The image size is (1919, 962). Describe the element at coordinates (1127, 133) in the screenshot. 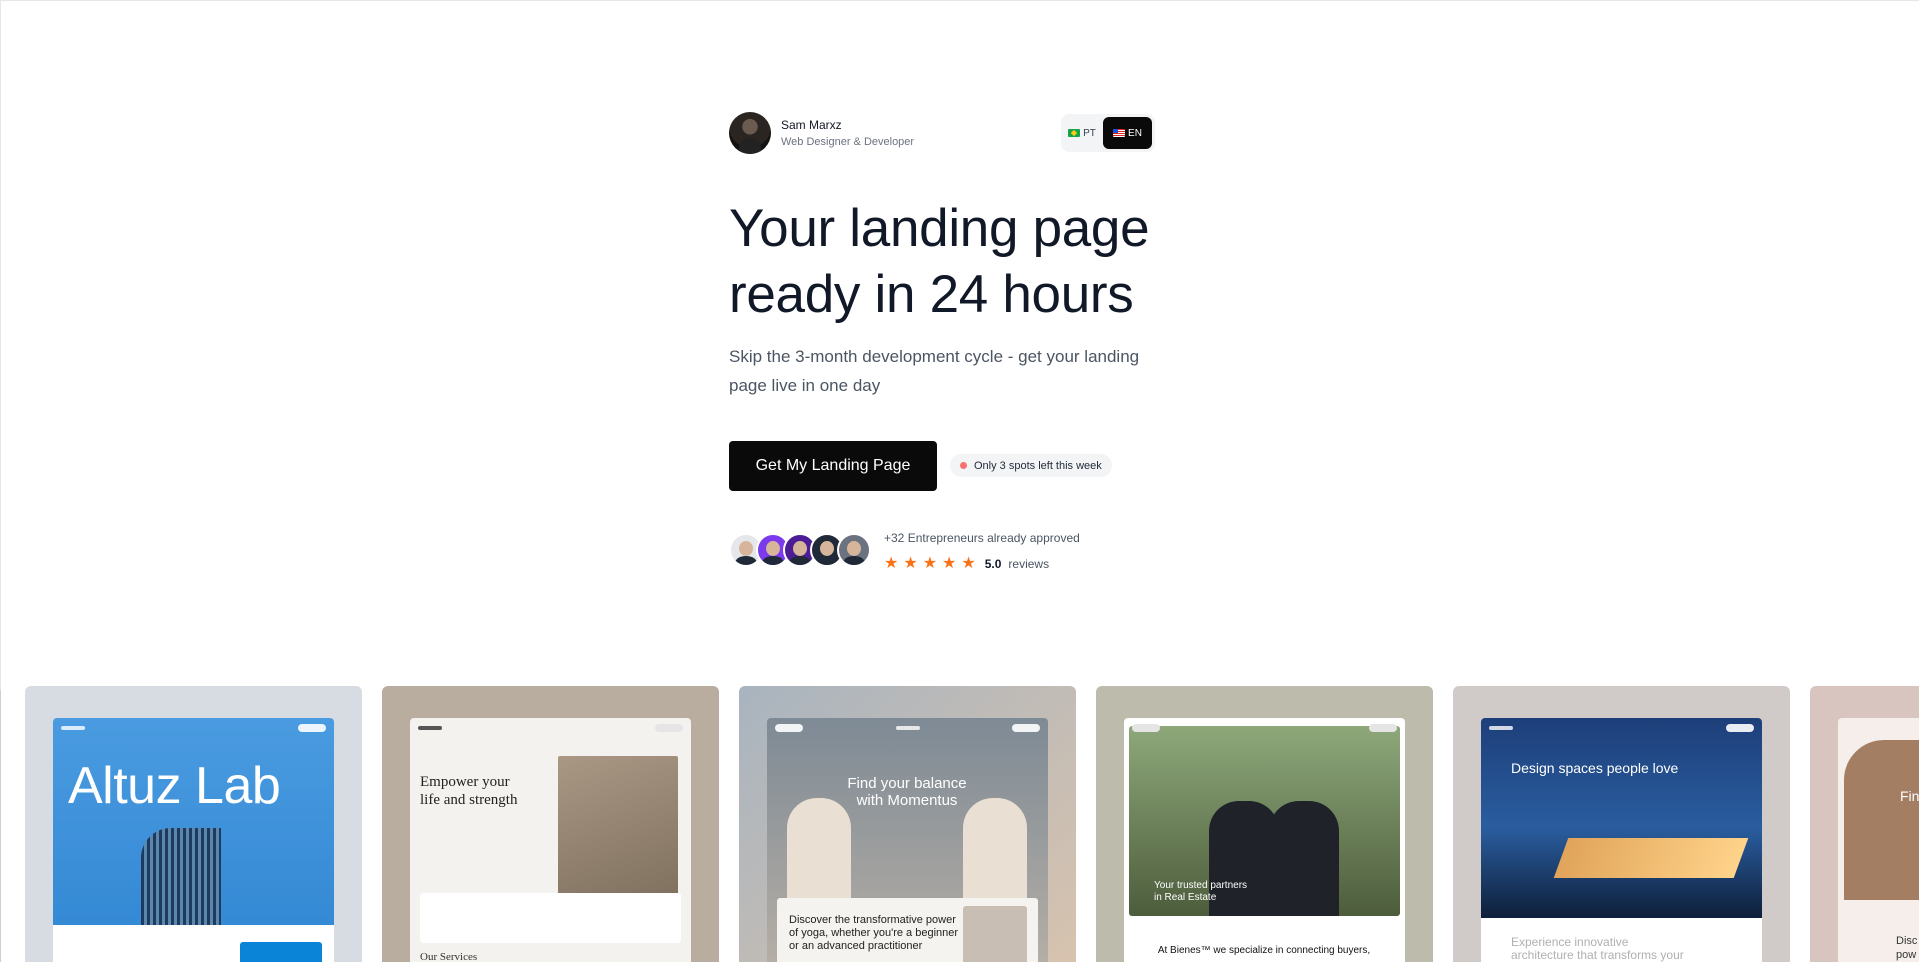

I see `language-option-en: EN` at that location.